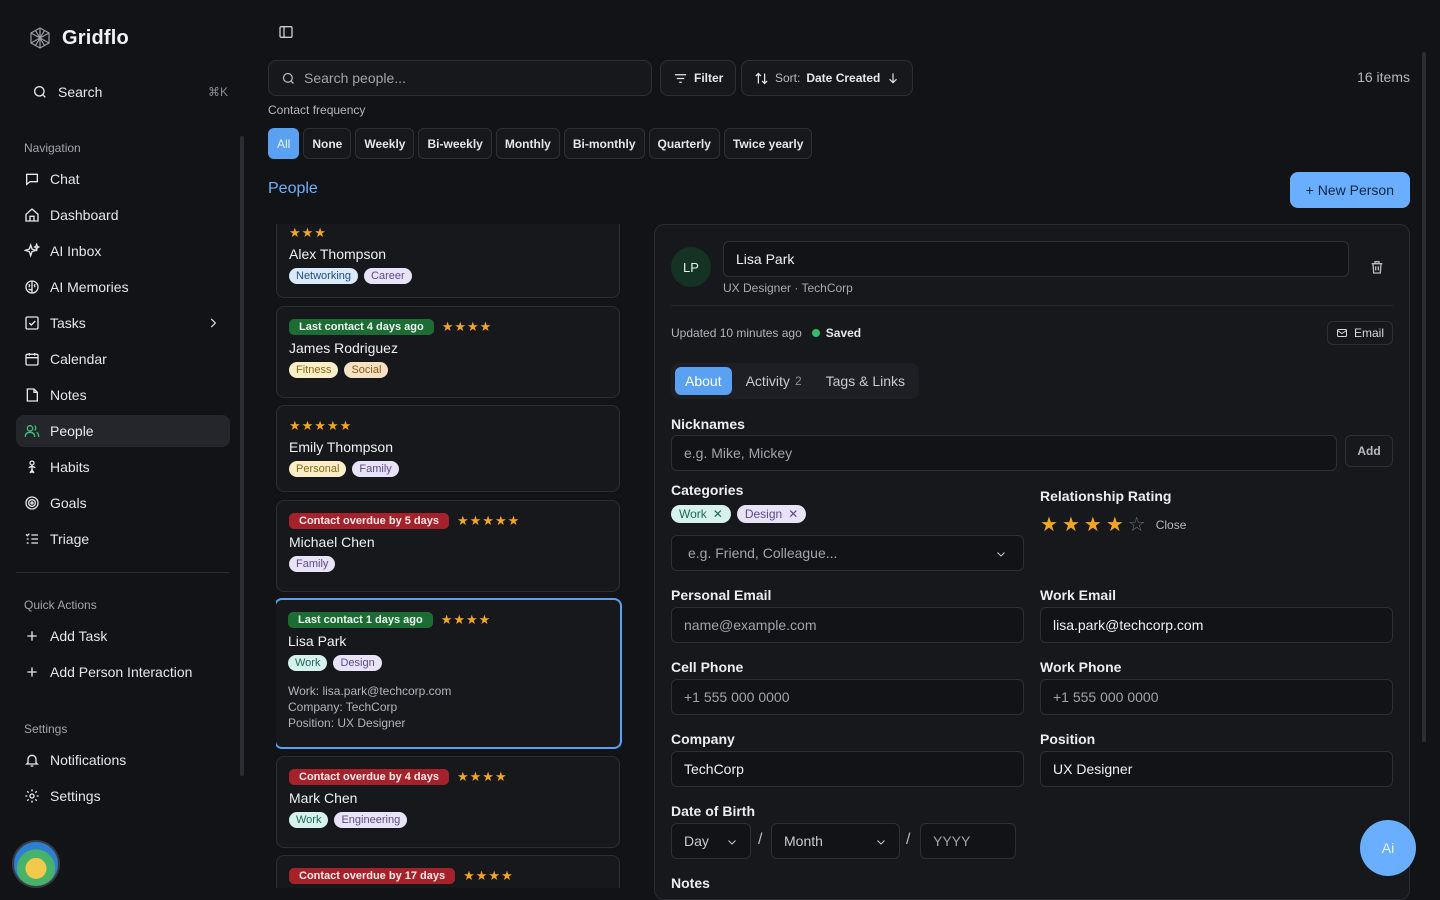 The width and height of the screenshot is (1440, 900). What do you see at coordinates (847, 625) in the screenshot?
I see `personal-email-input` at bounding box center [847, 625].